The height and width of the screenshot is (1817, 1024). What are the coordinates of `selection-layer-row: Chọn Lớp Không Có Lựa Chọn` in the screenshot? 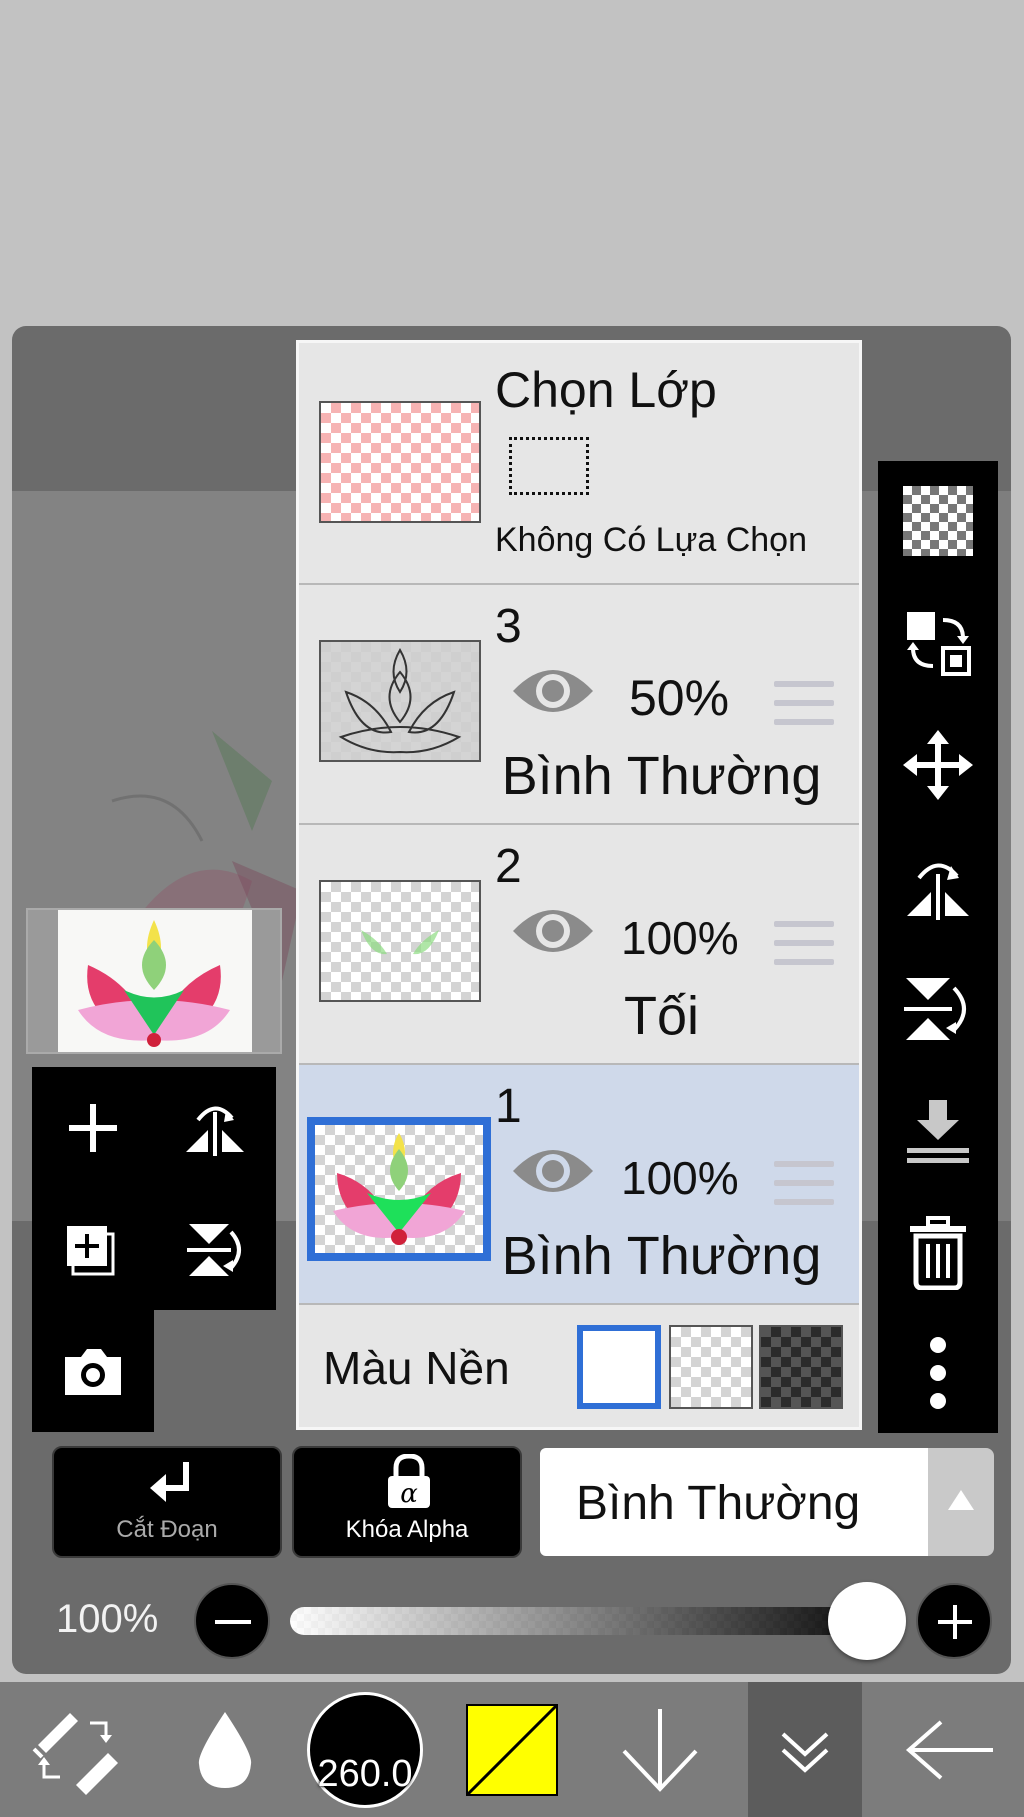 It's located at (579, 464).